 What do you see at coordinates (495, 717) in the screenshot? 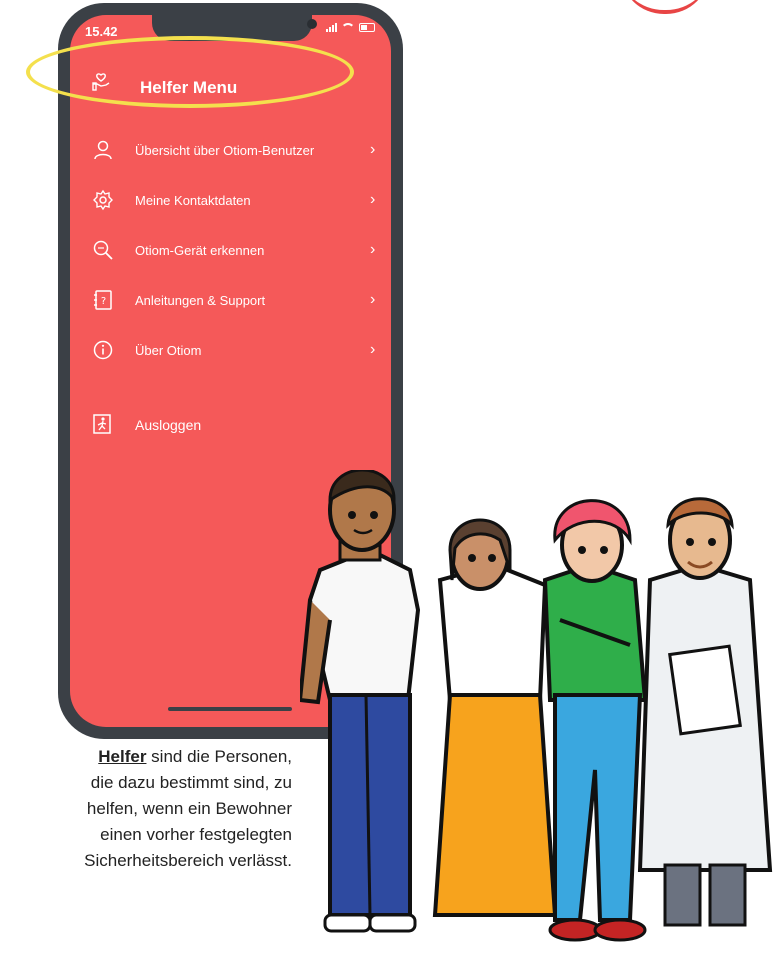
I see `person-woman-orange-illustration` at bounding box center [495, 717].